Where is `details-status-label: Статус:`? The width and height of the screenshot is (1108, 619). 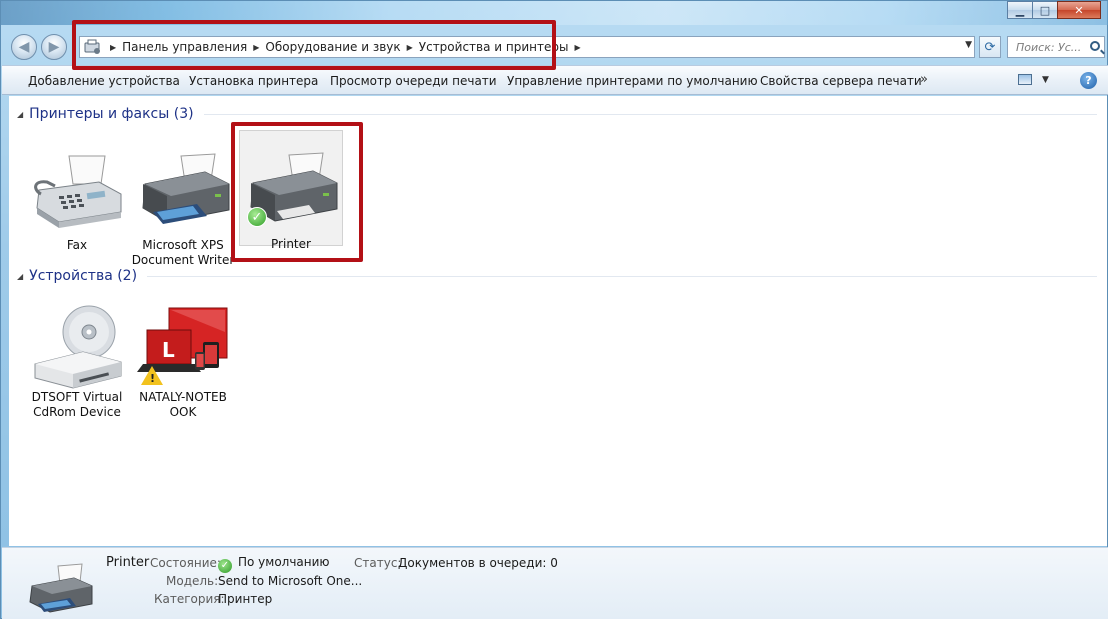 details-status-label: Статус: is located at coordinates (378, 563).